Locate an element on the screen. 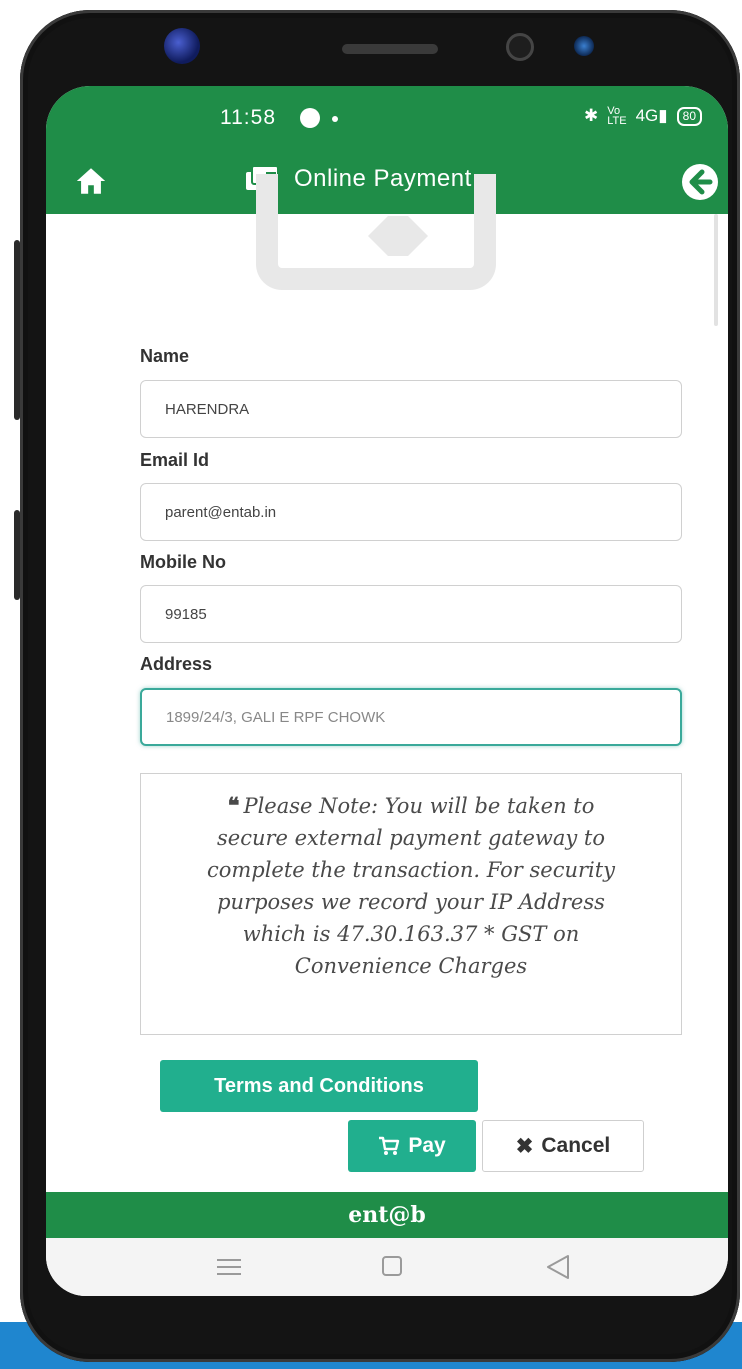  quote-left-icon: ❝ is located at coordinates (233, 806).